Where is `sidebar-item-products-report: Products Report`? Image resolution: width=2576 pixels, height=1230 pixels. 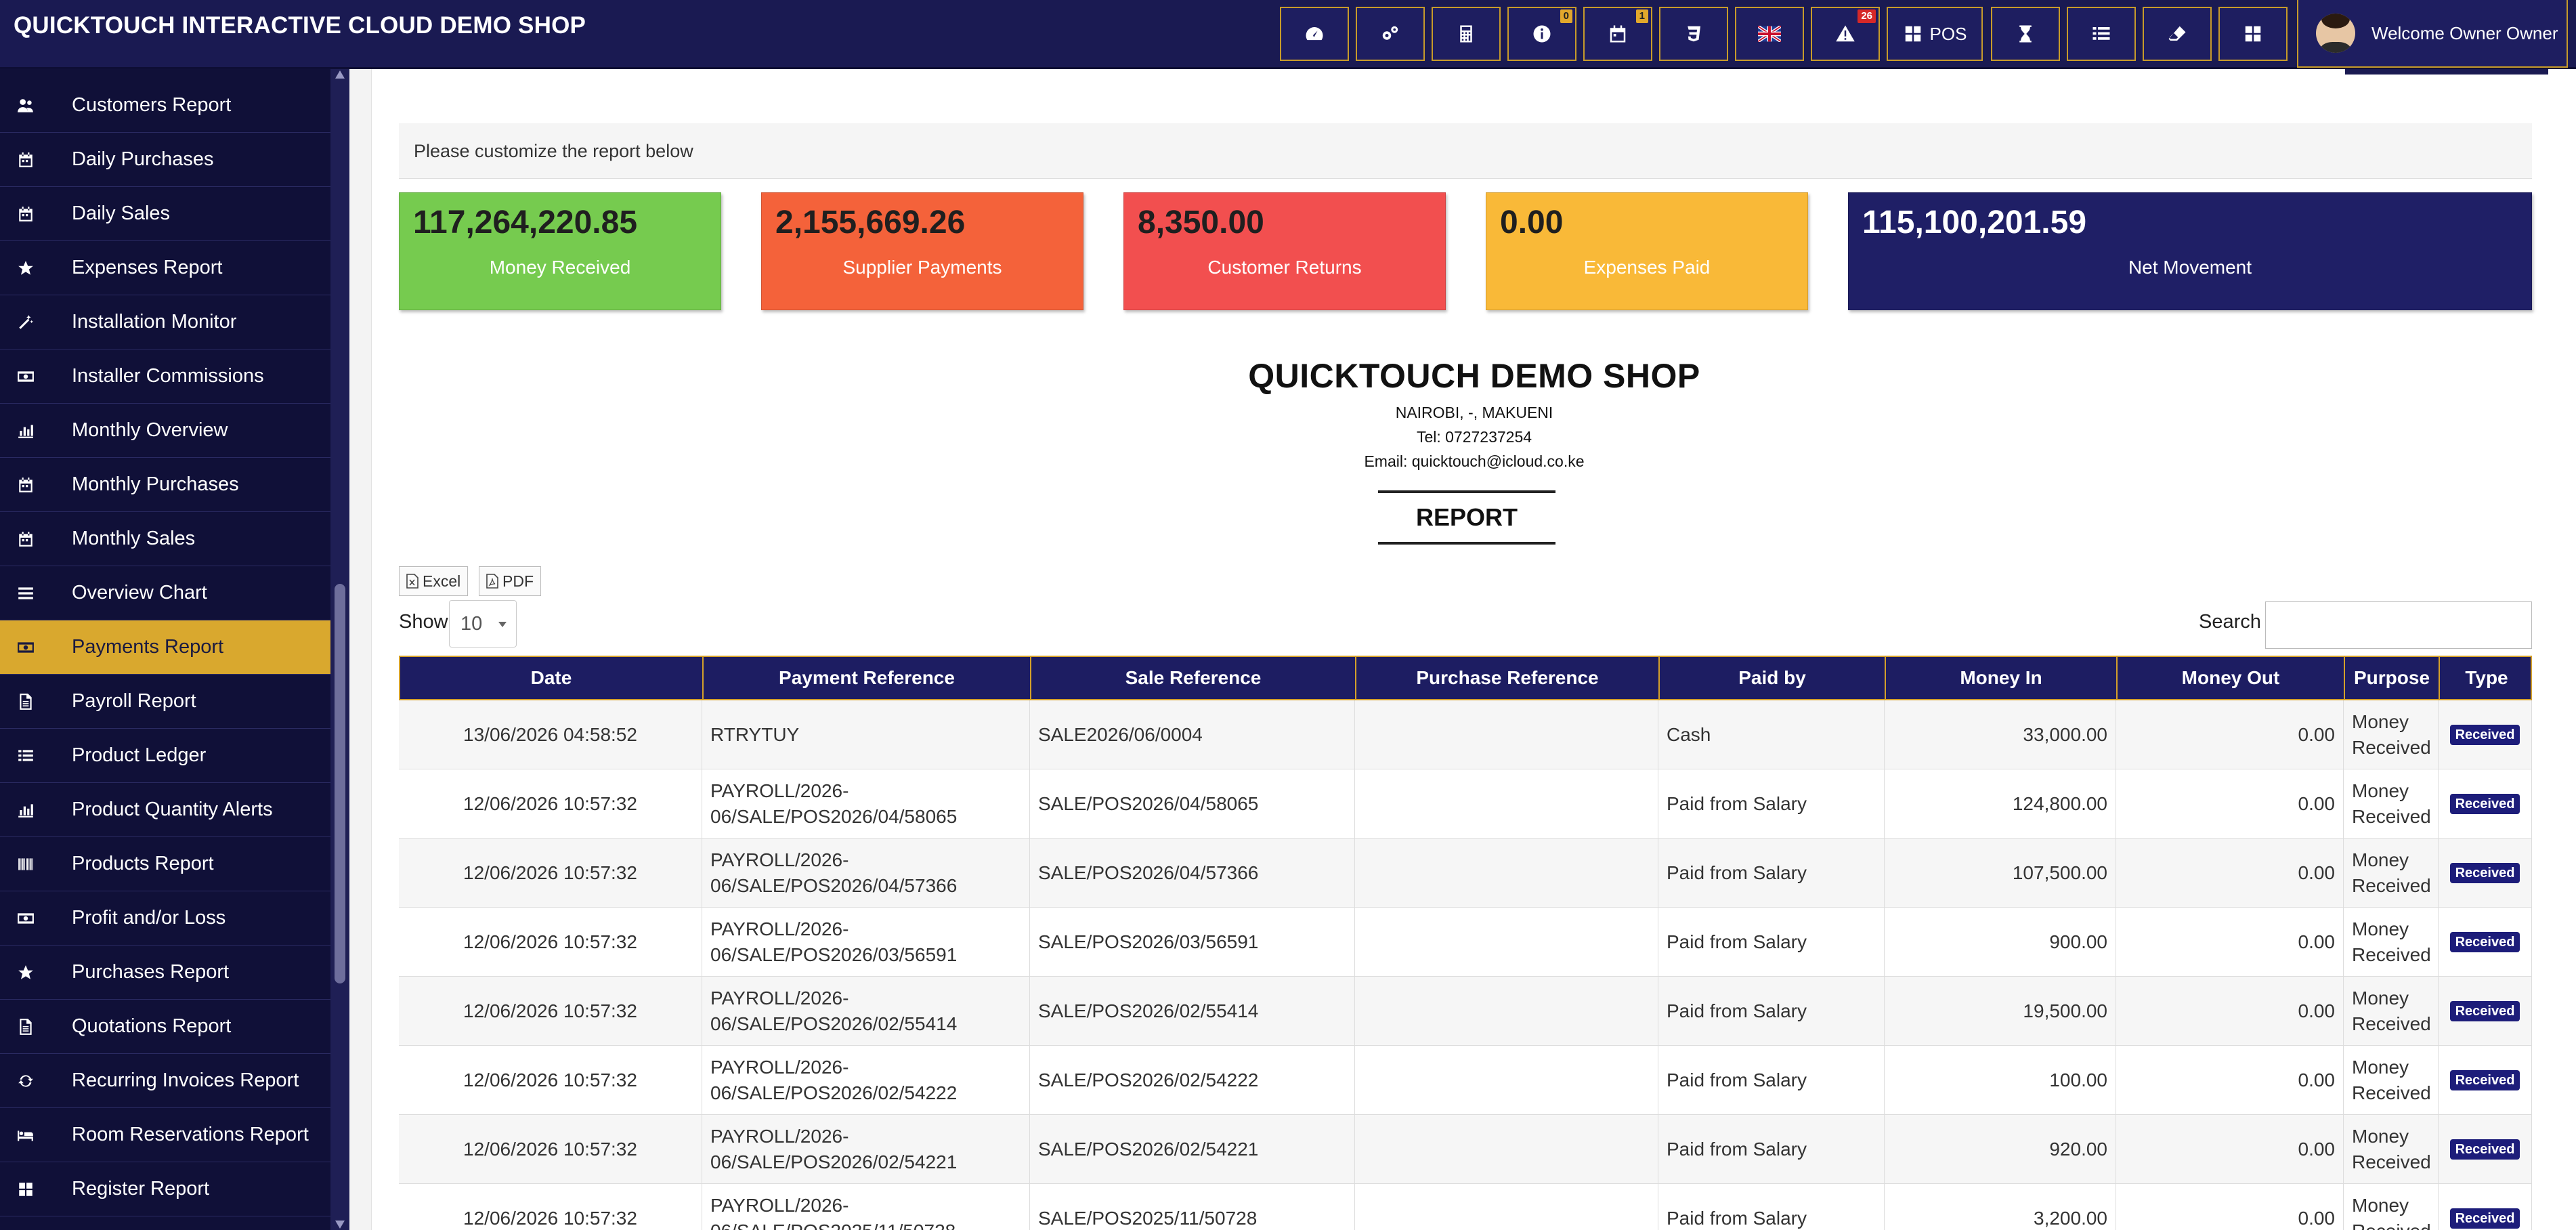
sidebar-item-products-report: Products Report is located at coordinates (165, 864).